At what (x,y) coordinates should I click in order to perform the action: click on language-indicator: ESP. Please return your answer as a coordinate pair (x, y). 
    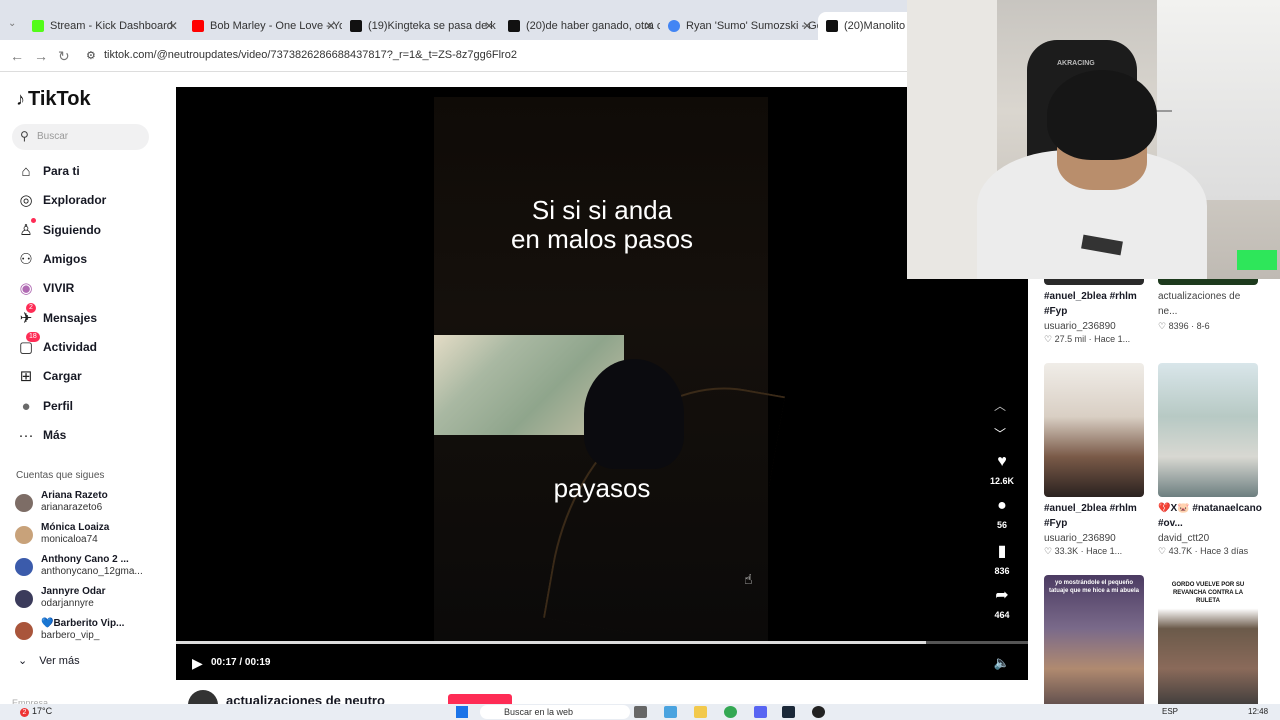
    Looking at the image, I should click on (1170, 711).